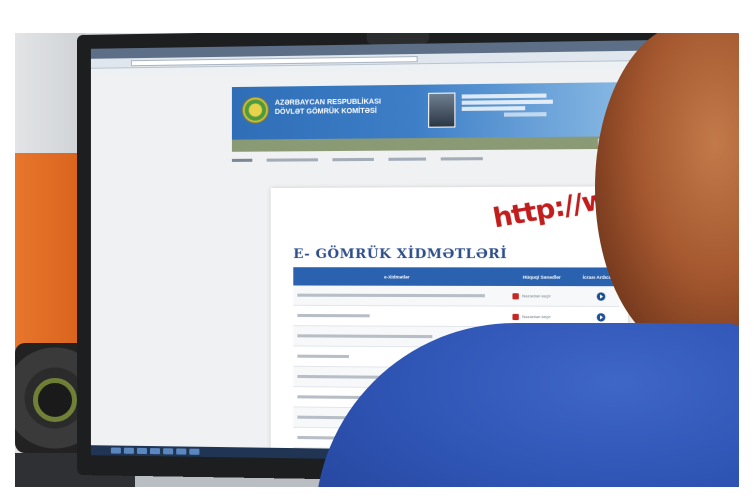 This screenshot has width=754, height=500. What do you see at coordinates (325, 111) in the screenshot?
I see `agency-title-line2: DÖVLƏT GÖMRÜK KOMİTƏSİ` at bounding box center [325, 111].